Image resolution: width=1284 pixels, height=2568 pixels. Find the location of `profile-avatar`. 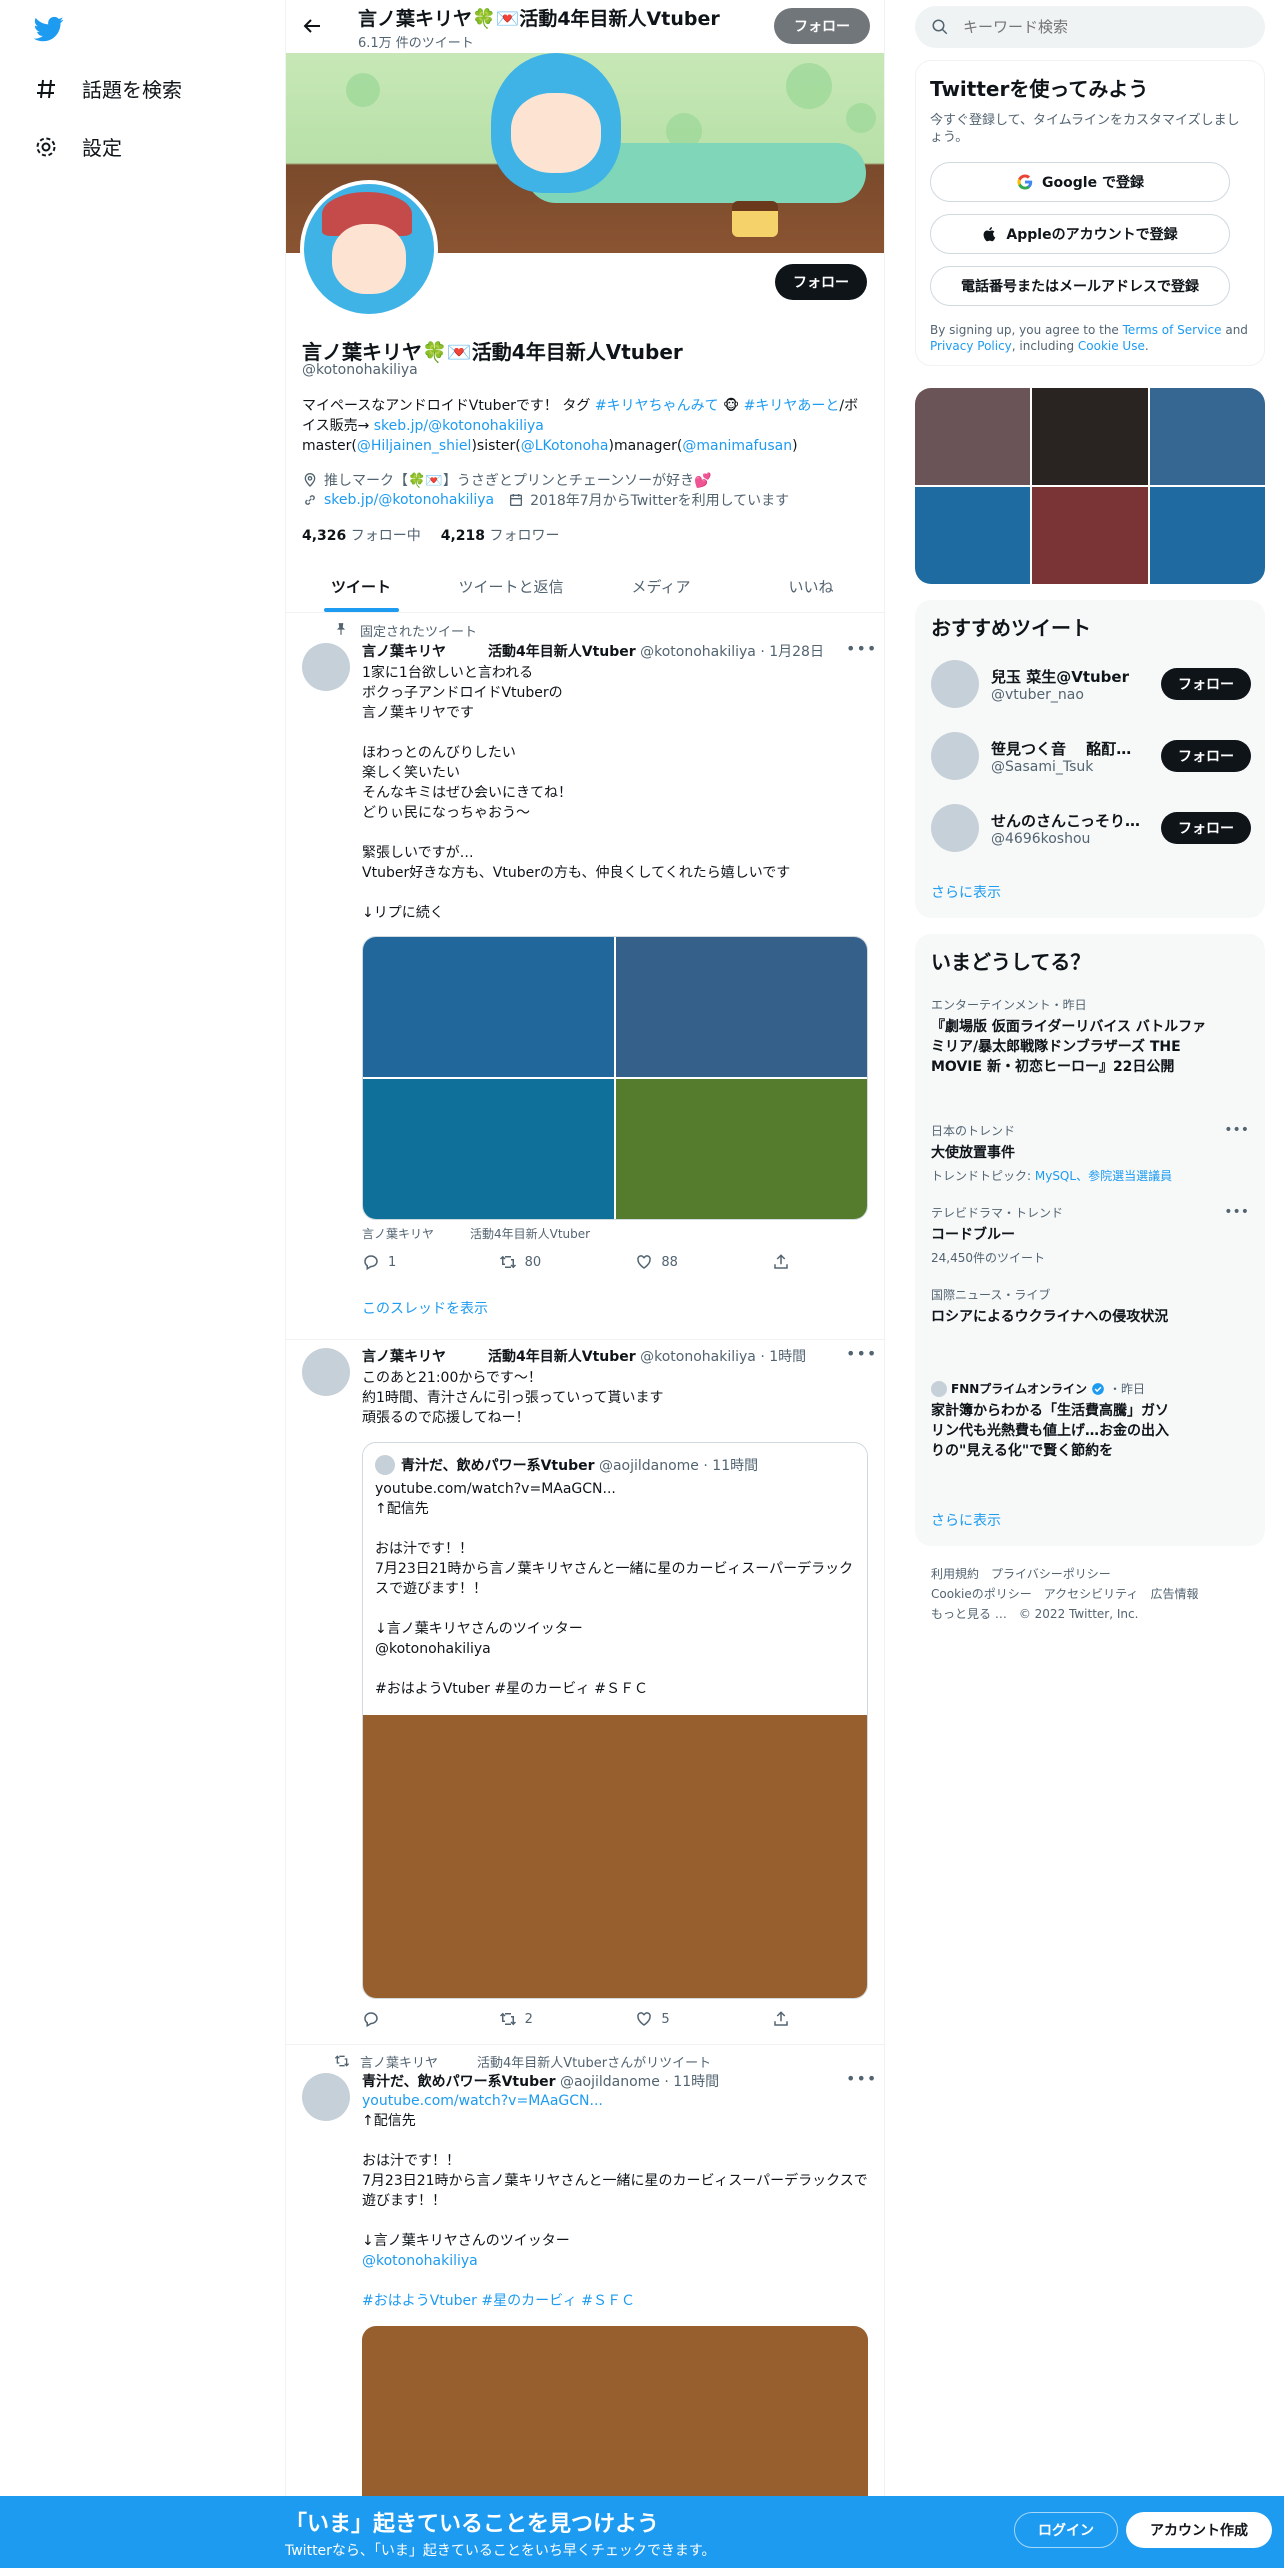

profile-avatar is located at coordinates (369, 249).